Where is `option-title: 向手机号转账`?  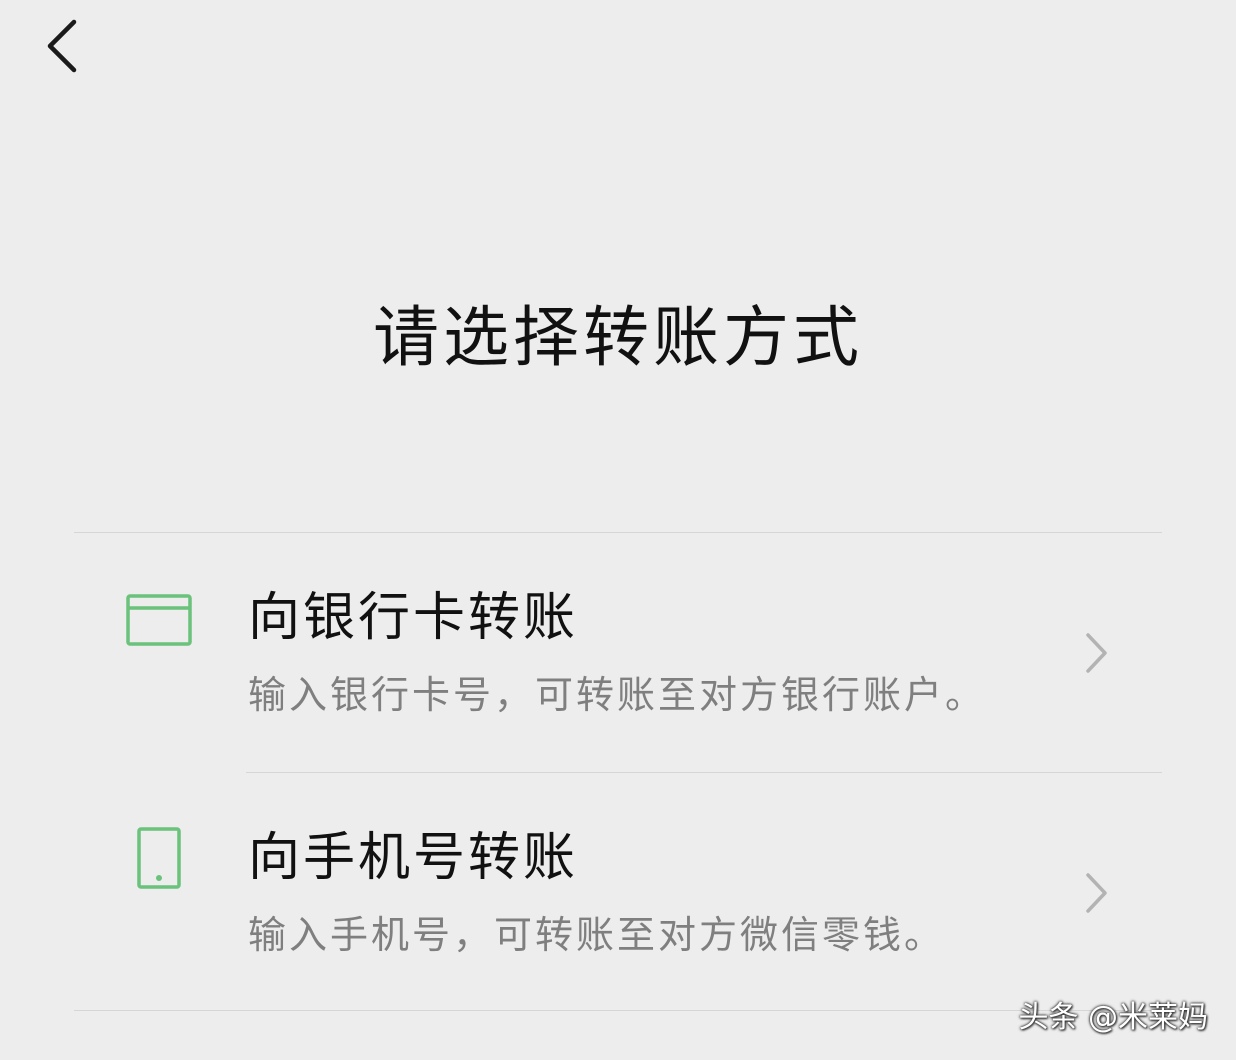
option-title: 向手机号转账 is located at coordinates (413, 858).